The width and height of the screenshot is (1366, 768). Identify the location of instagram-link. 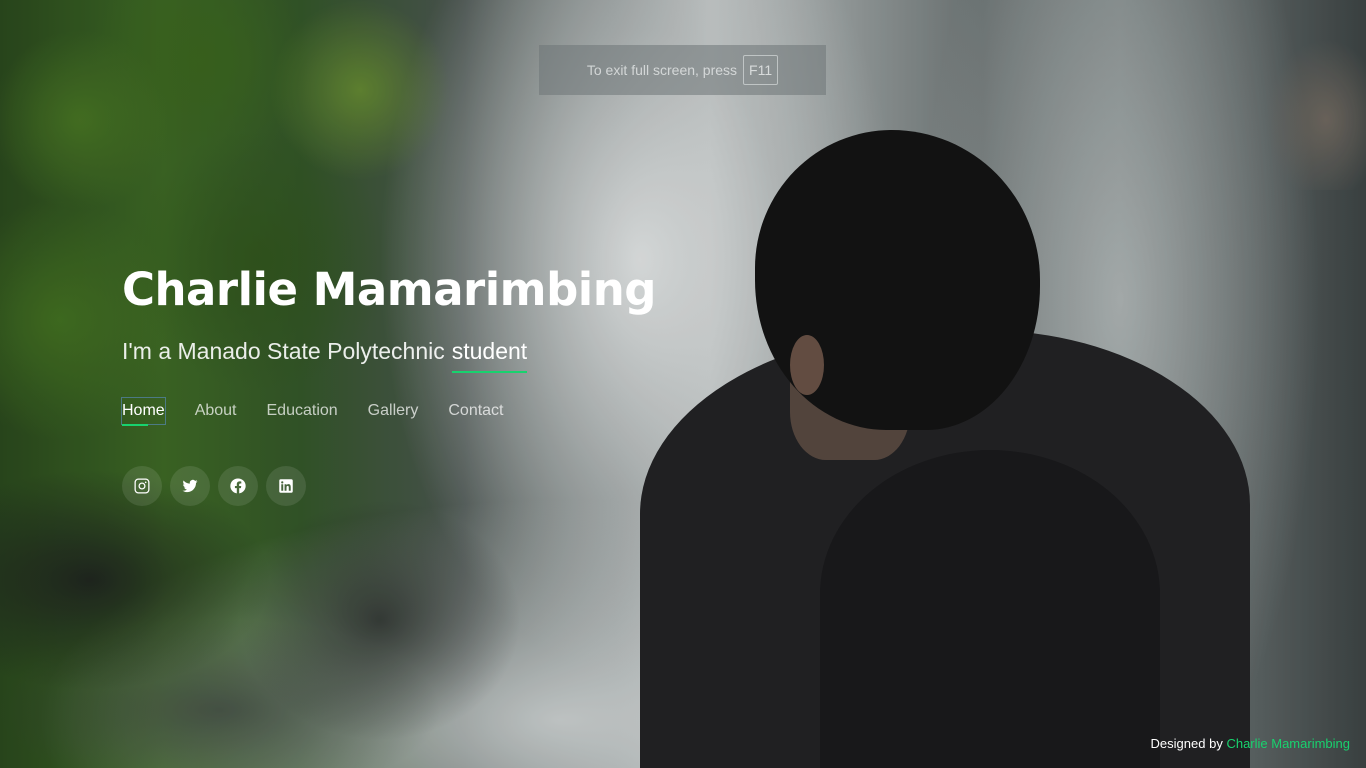
(142, 486).